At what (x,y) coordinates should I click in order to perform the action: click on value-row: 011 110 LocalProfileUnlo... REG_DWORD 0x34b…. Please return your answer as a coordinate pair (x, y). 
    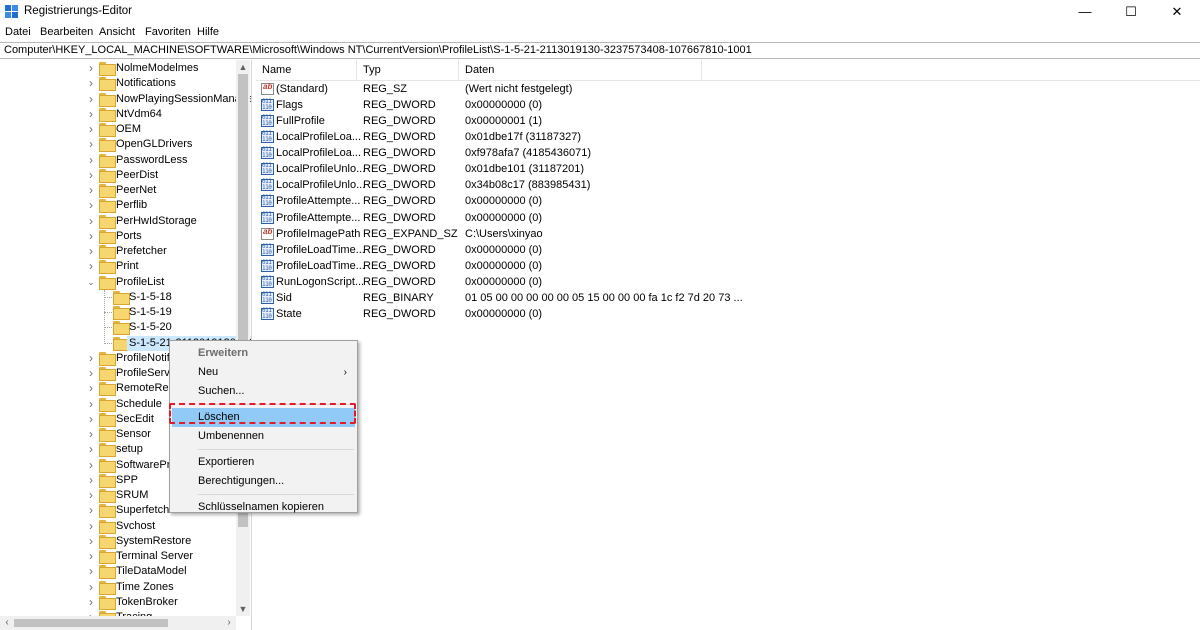
    Looking at the image, I should click on (728, 185).